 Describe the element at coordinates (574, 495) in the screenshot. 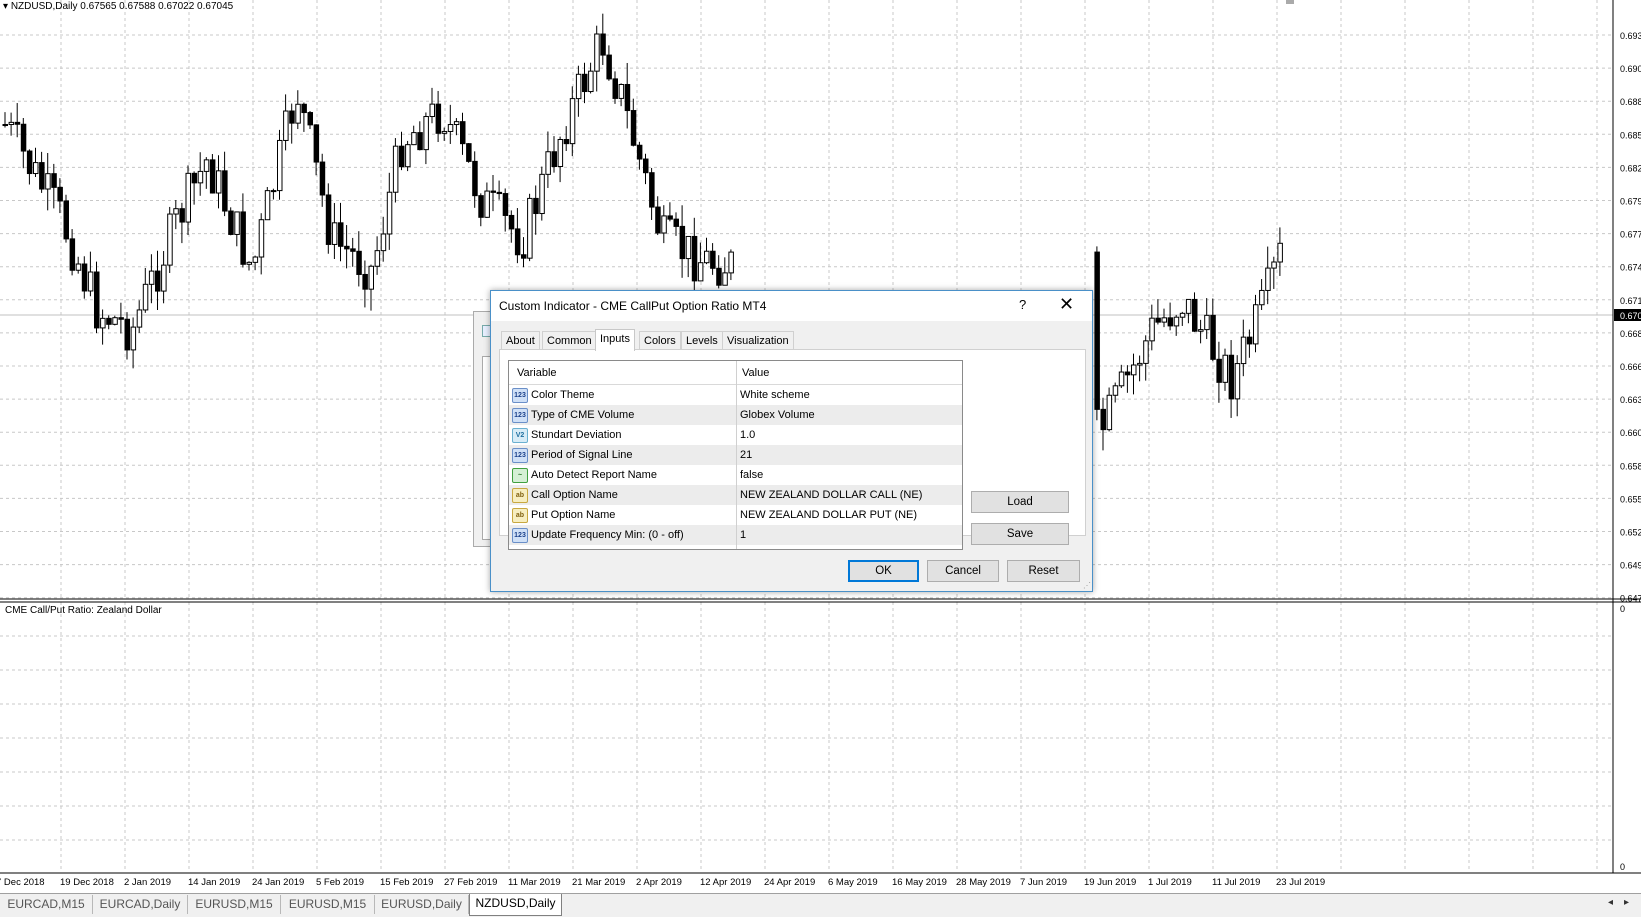

I see `input-variable-name: Call Option Name` at that location.